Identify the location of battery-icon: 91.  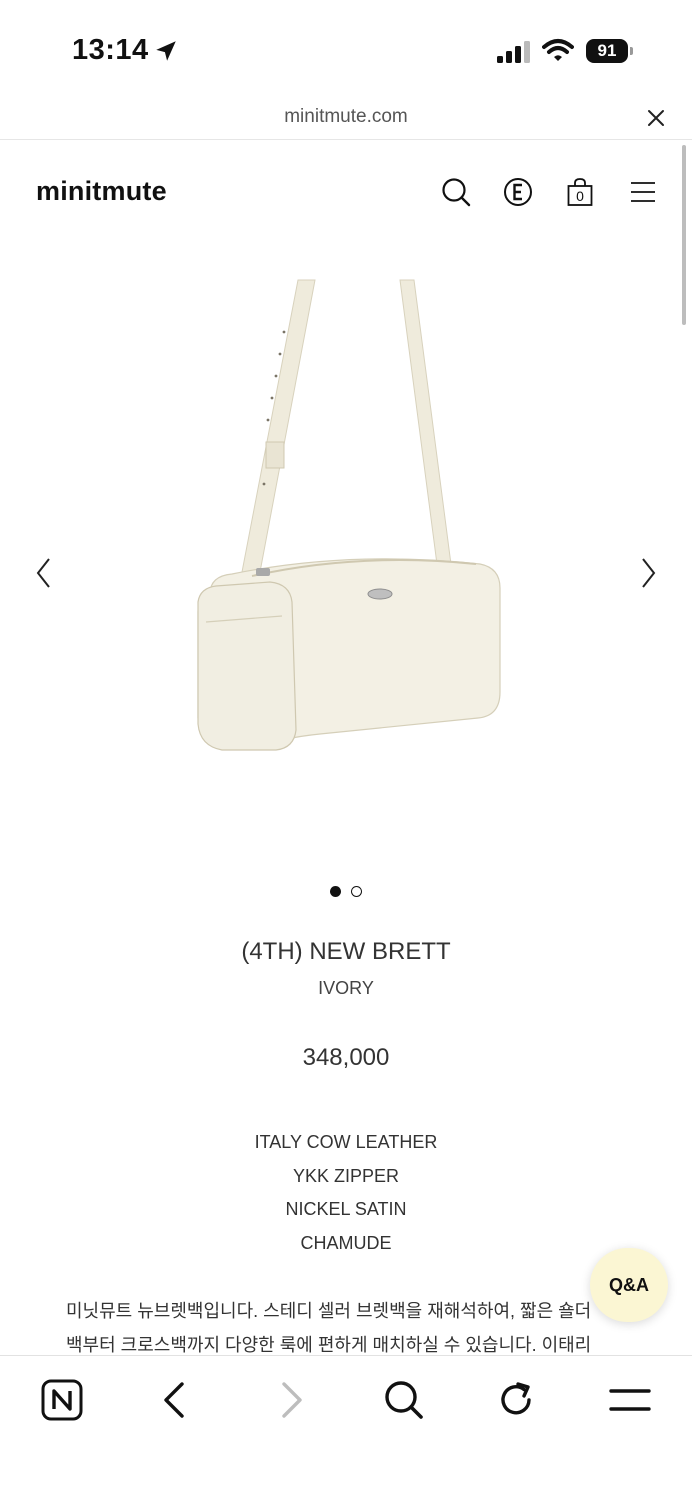
(610, 51).